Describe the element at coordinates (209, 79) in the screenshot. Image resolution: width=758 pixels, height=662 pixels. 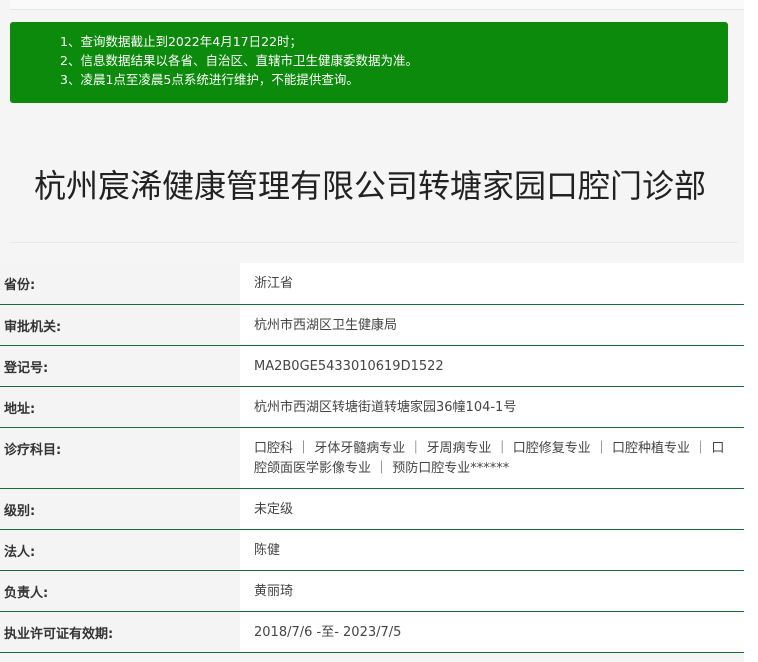
I see `notice-line-3: 3、凌晨1点至凌晨5点系统进行维护，不能提供查询。` at that location.